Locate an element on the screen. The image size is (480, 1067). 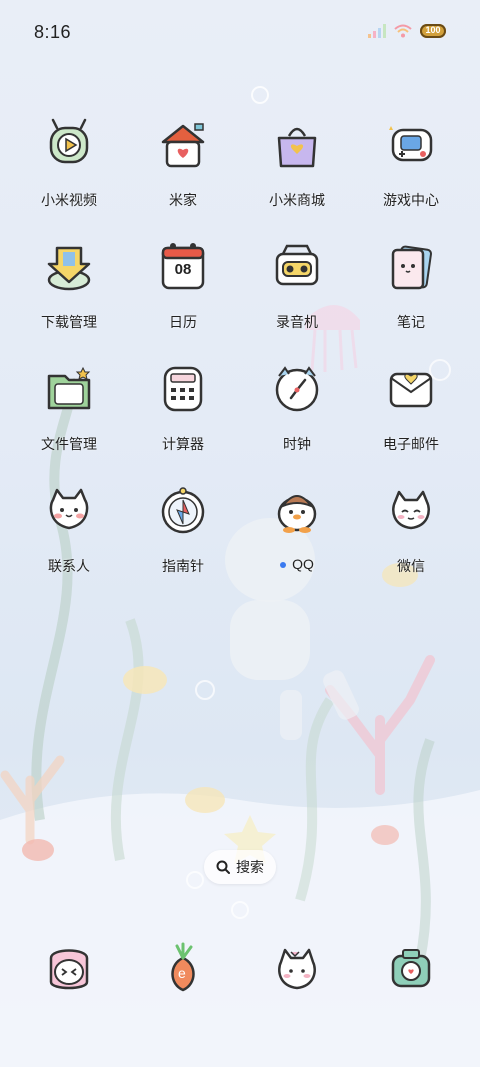
app-label-text: QQ is located at coordinates (303, 564).